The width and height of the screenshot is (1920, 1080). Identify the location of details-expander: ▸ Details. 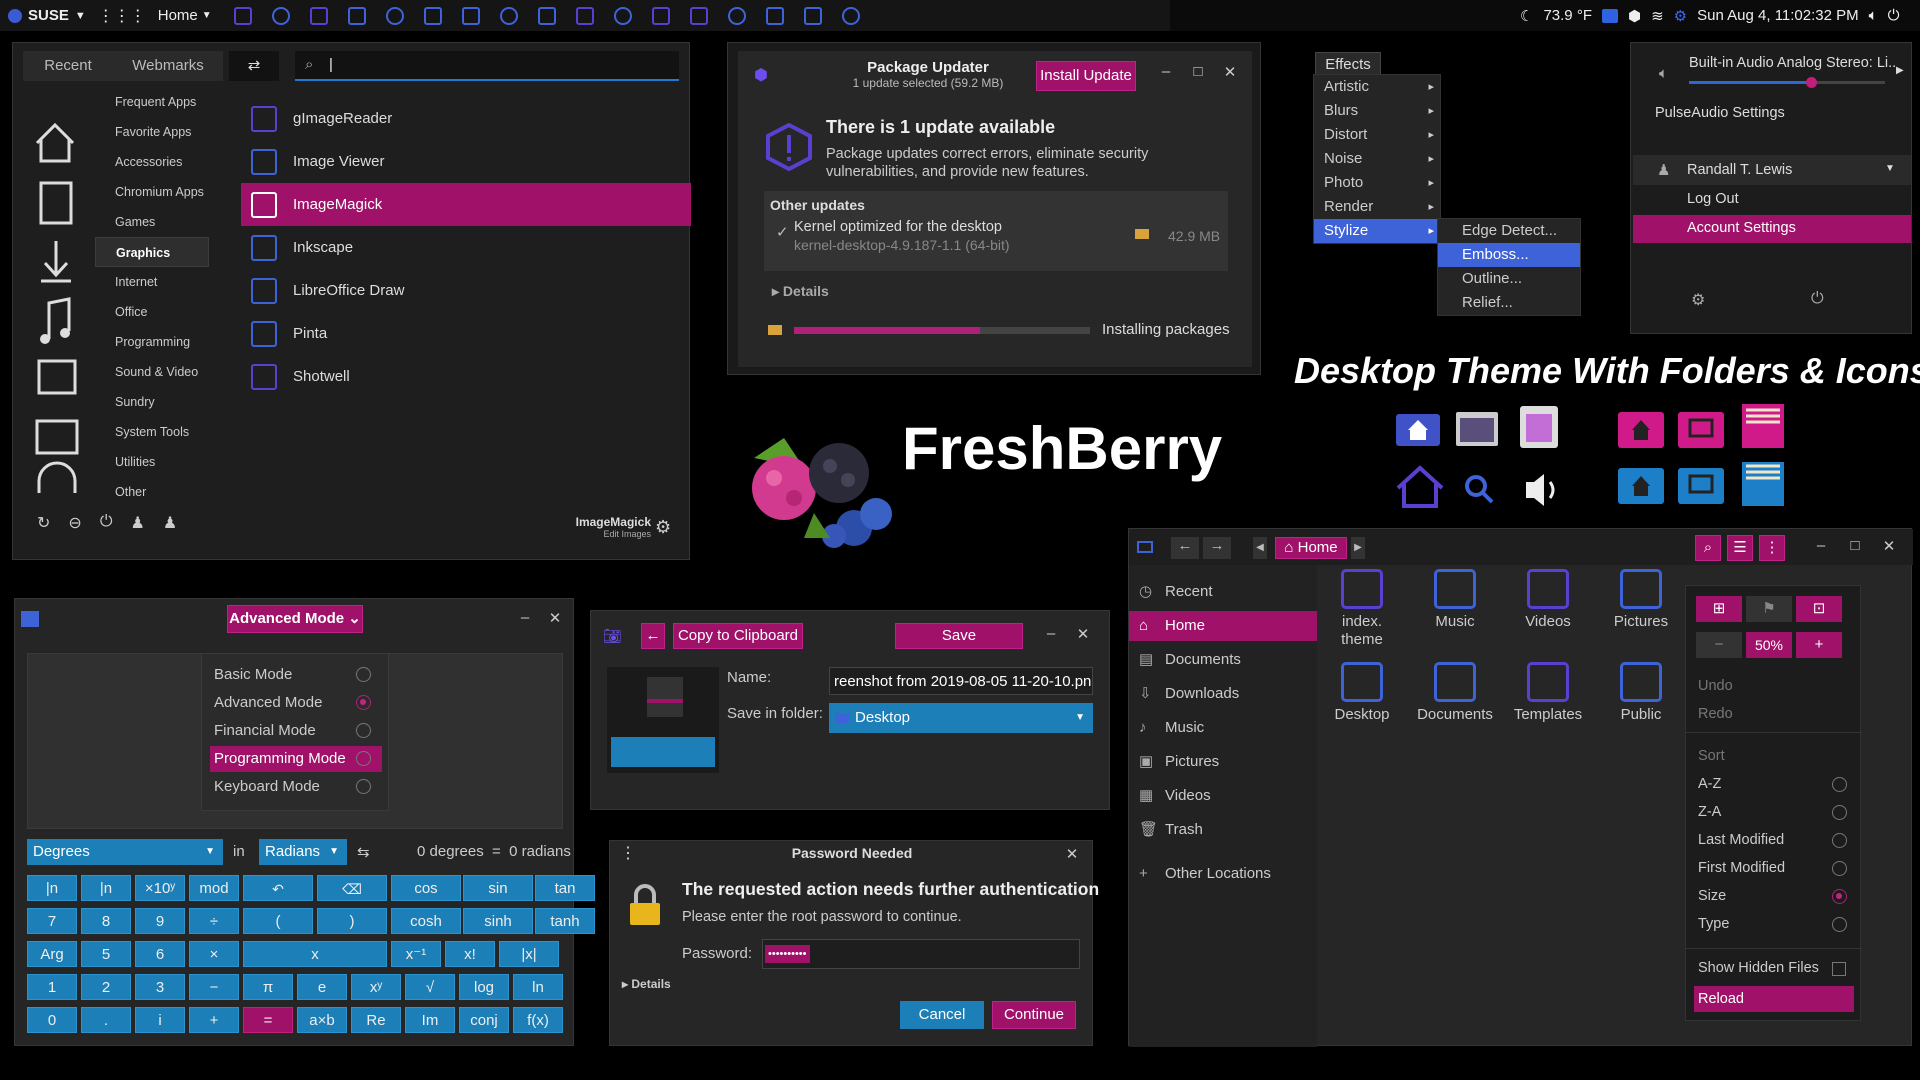
(646, 984).